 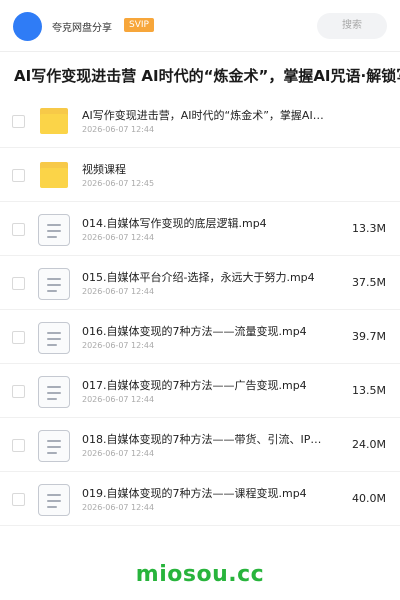 What do you see at coordinates (194, 331) in the screenshot?
I see `file-name: 016.自媒体变现的7种方法——流量变现.mp4` at bounding box center [194, 331].